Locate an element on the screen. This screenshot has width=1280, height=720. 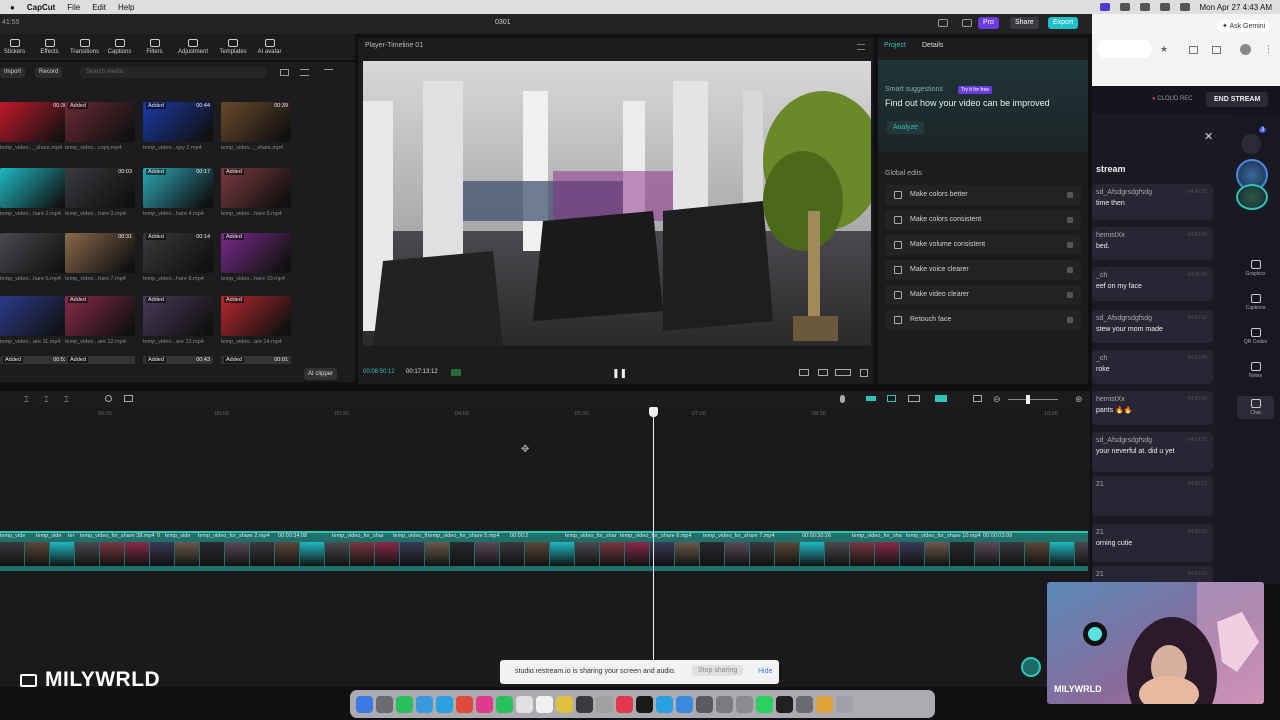
zoom-out-icon: ⊖ is located at coordinates (997, 399).